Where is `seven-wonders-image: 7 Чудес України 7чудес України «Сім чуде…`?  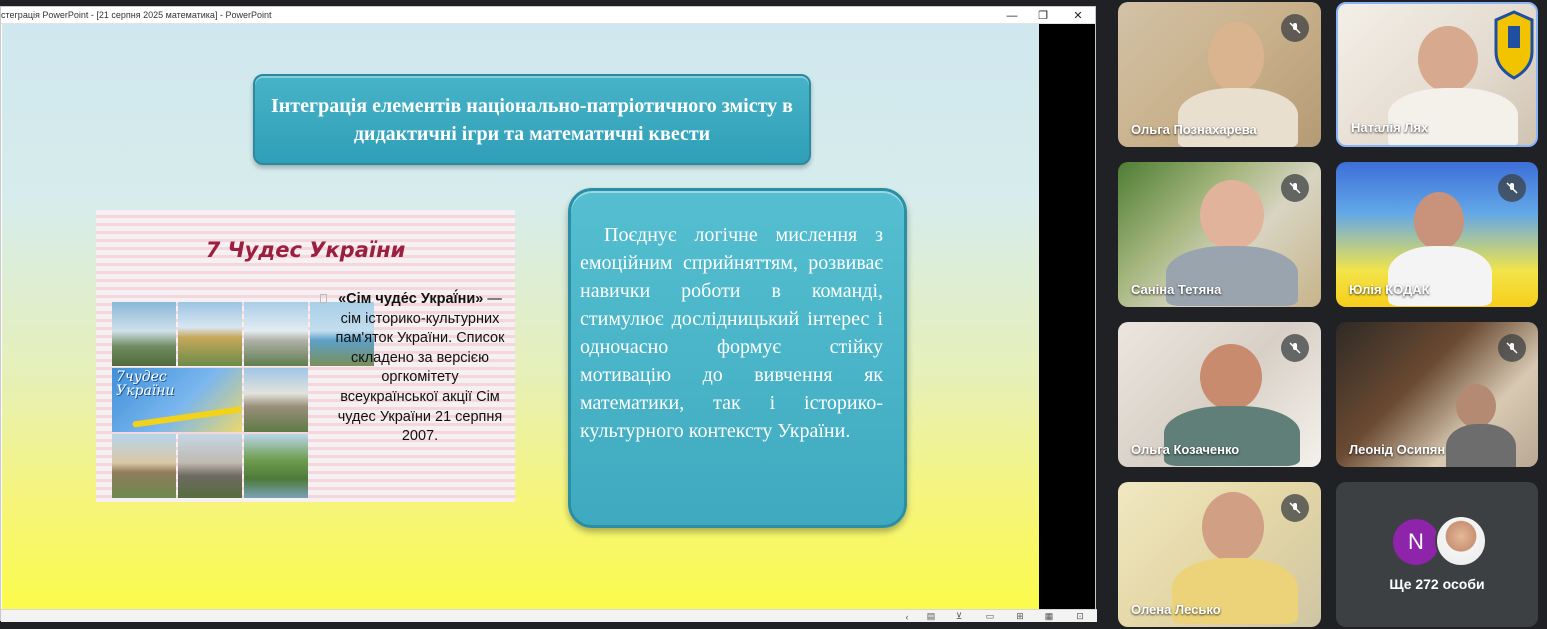
seven-wonders-image: 7 Чудес України 7чудес України «Сім чуде… is located at coordinates (305, 356).